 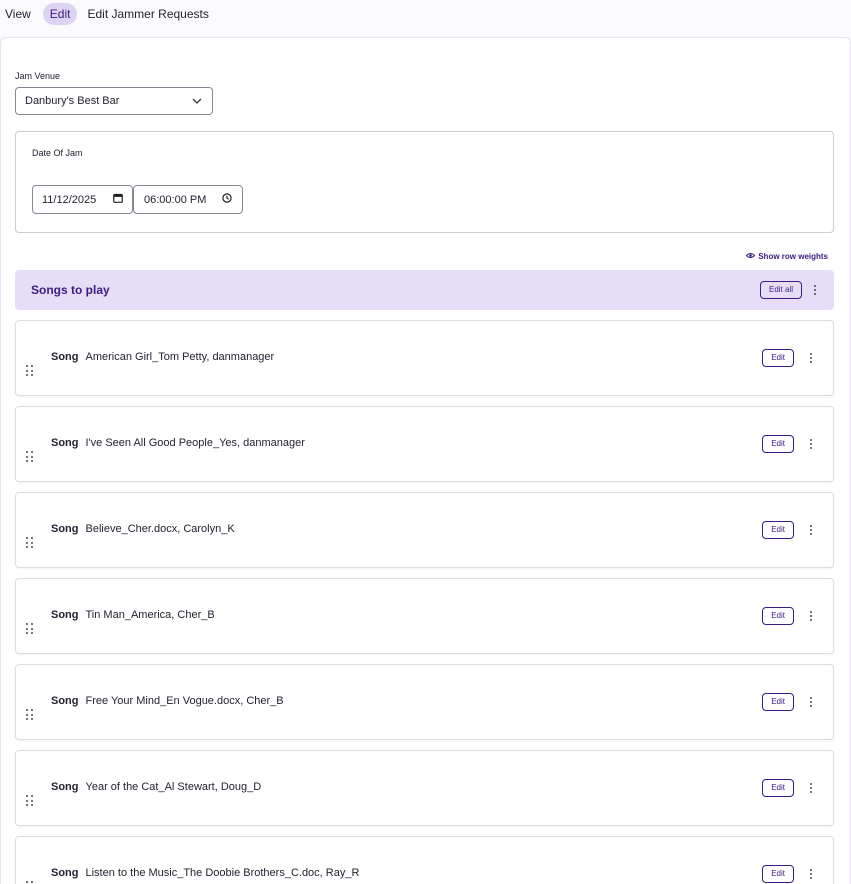 What do you see at coordinates (173, 787) in the screenshot?
I see `song-title: Year of the Cat_Al Stewart, Doug_D` at bounding box center [173, 787].